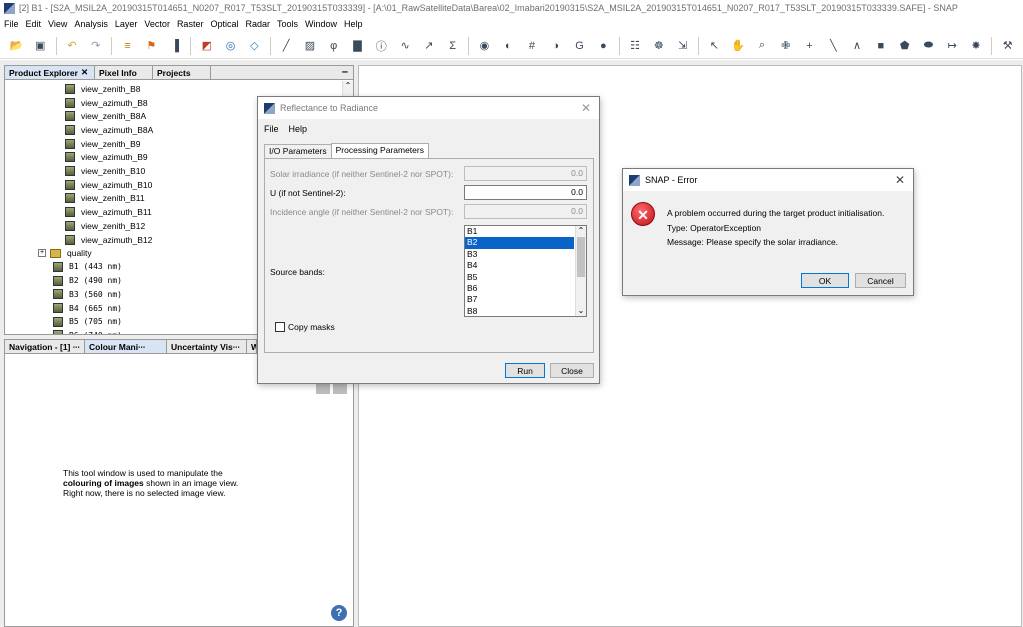 This screenshot has width=1023, height=627. What do you see at coordinates (224, 24) in the screenshot?
I see `menu-optical: Optical` at bounding box center [224, 24].